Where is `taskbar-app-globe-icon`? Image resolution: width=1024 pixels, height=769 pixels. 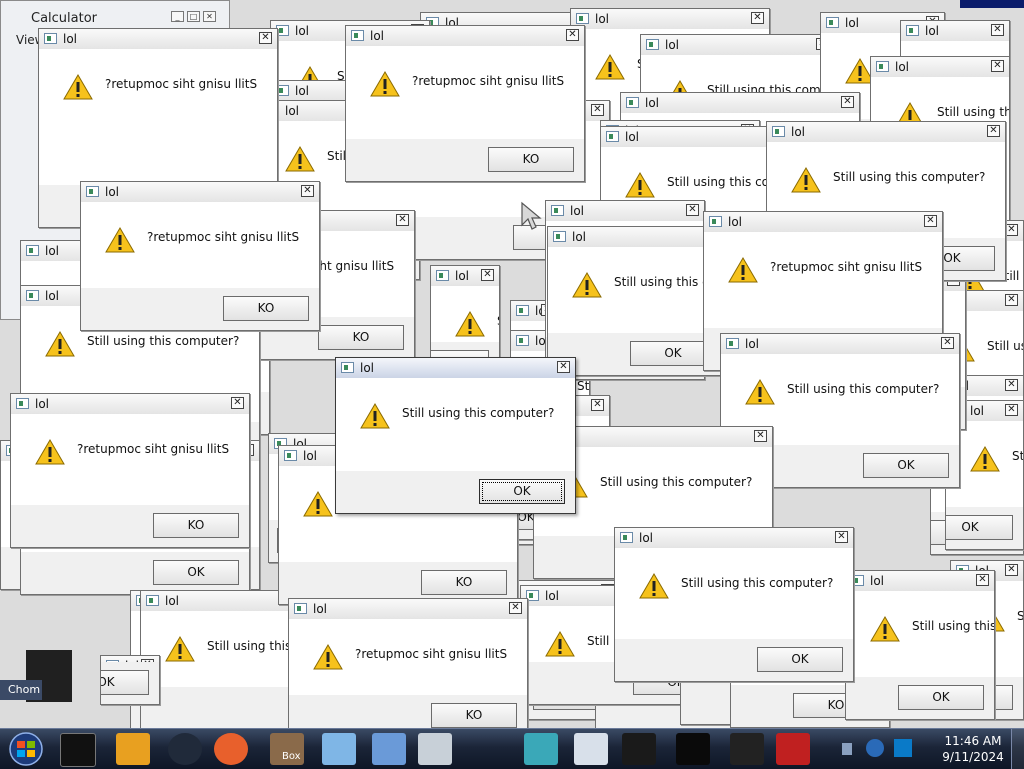 taskbar-app-globe-icon is located at coordinates (185, 749).